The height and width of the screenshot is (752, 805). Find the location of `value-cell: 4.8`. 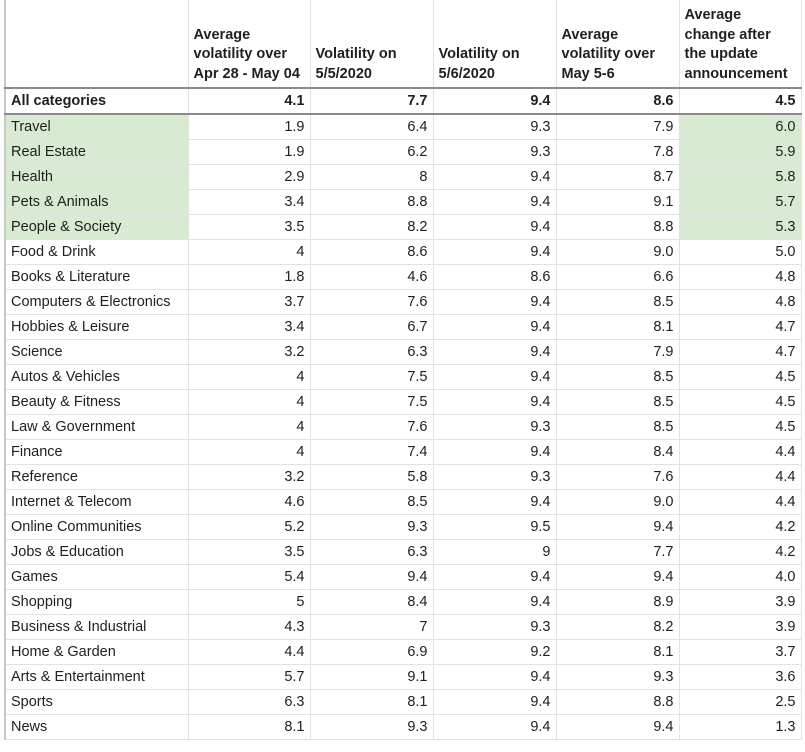

value-cell: 4.8 is located at coordinates (740, 302).